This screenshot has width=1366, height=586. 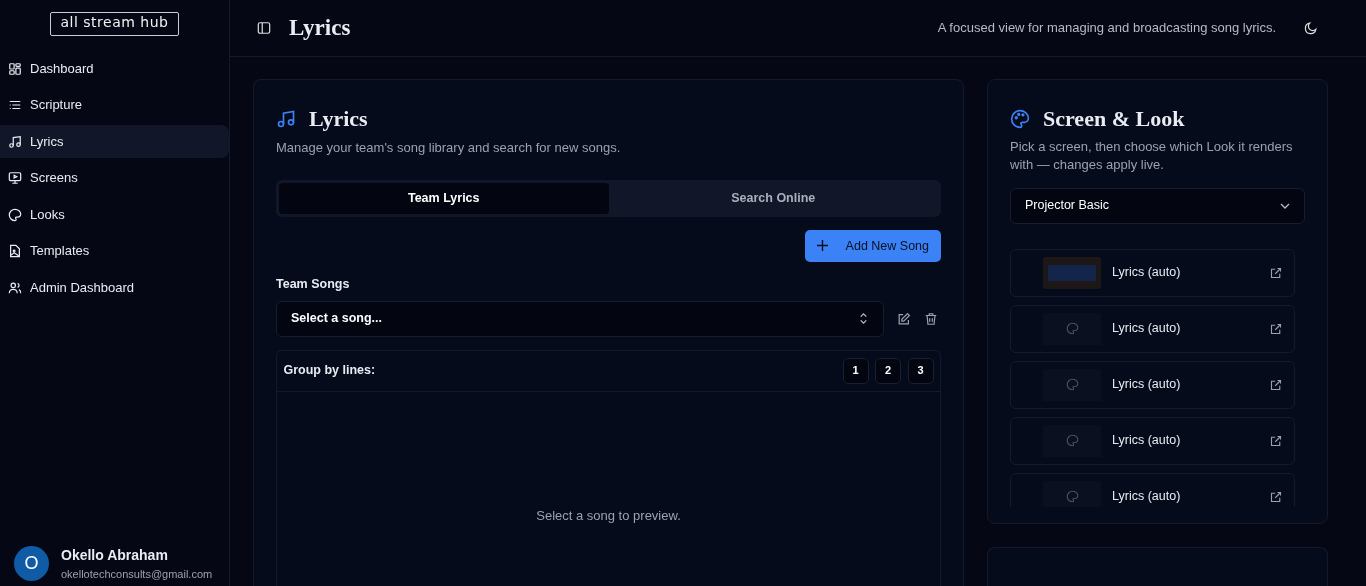 What do you see at coordinates (114, 105) in the screenshot?
I see `sidebar-item: Scripture` at bounding box center [114, 105].